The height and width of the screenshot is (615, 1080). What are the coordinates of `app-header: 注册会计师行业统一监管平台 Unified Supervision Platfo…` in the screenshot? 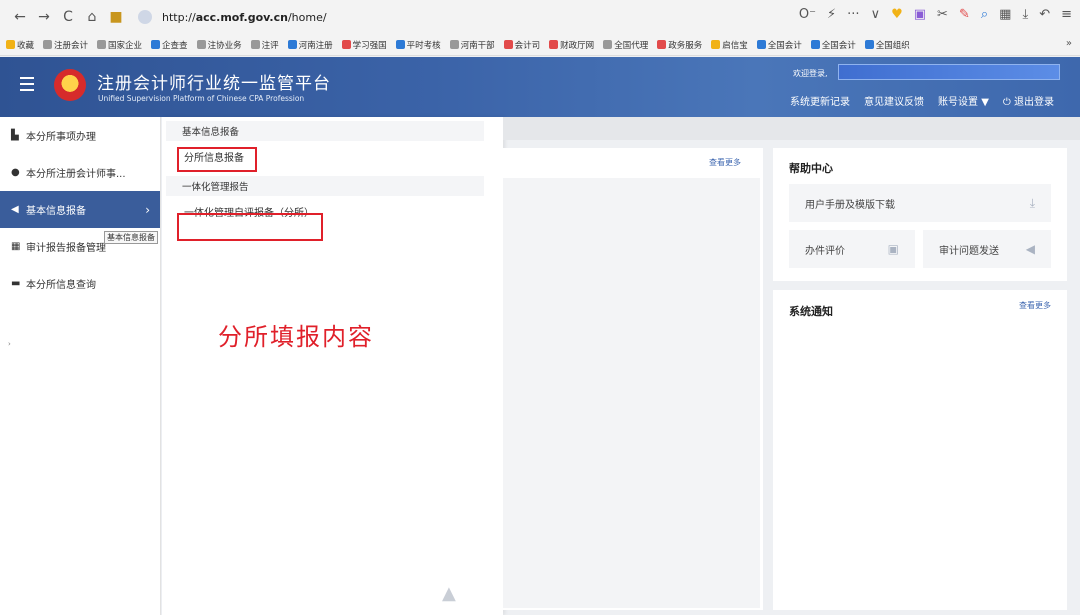 It's located at (540, 87).